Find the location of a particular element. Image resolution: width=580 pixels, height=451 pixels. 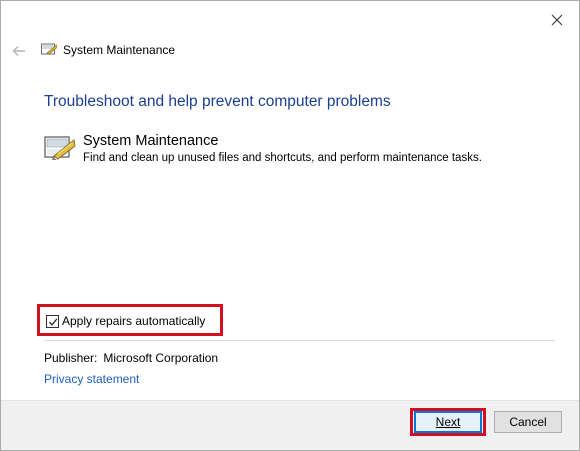

apply-repairs-checkbox is located at coordinates (52, 321).